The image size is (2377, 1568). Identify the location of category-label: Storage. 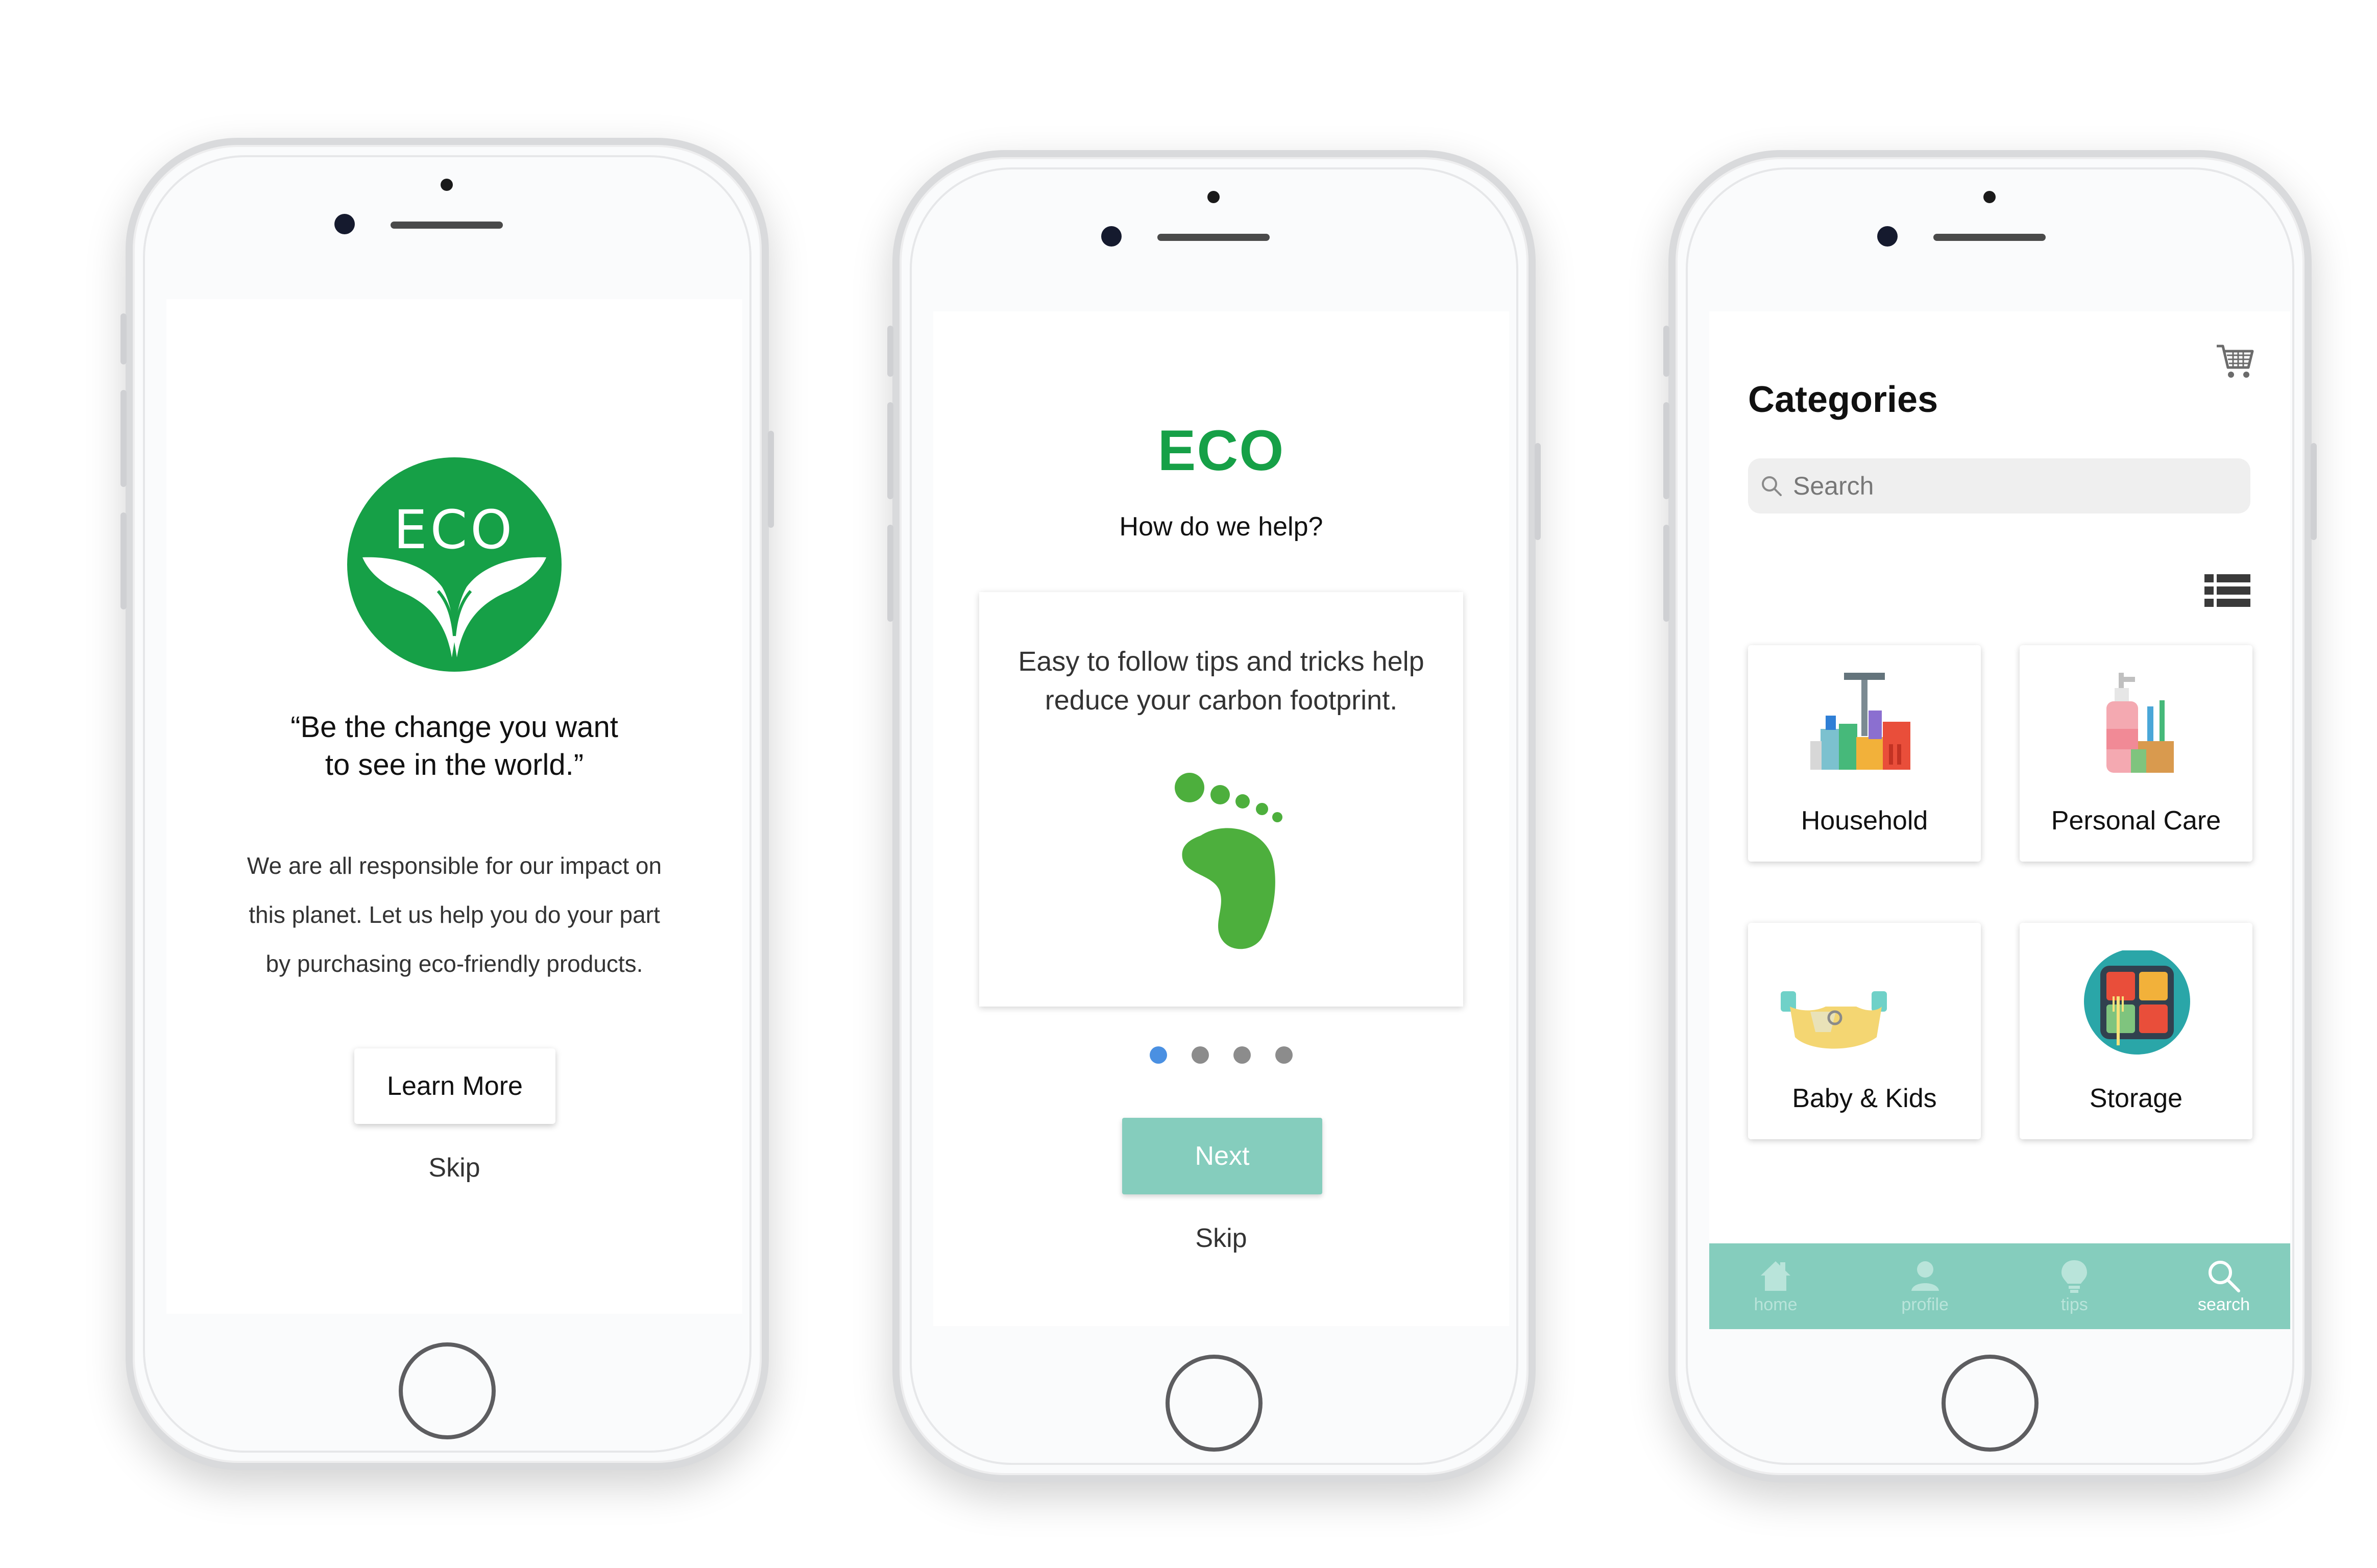
(2136, 1098).